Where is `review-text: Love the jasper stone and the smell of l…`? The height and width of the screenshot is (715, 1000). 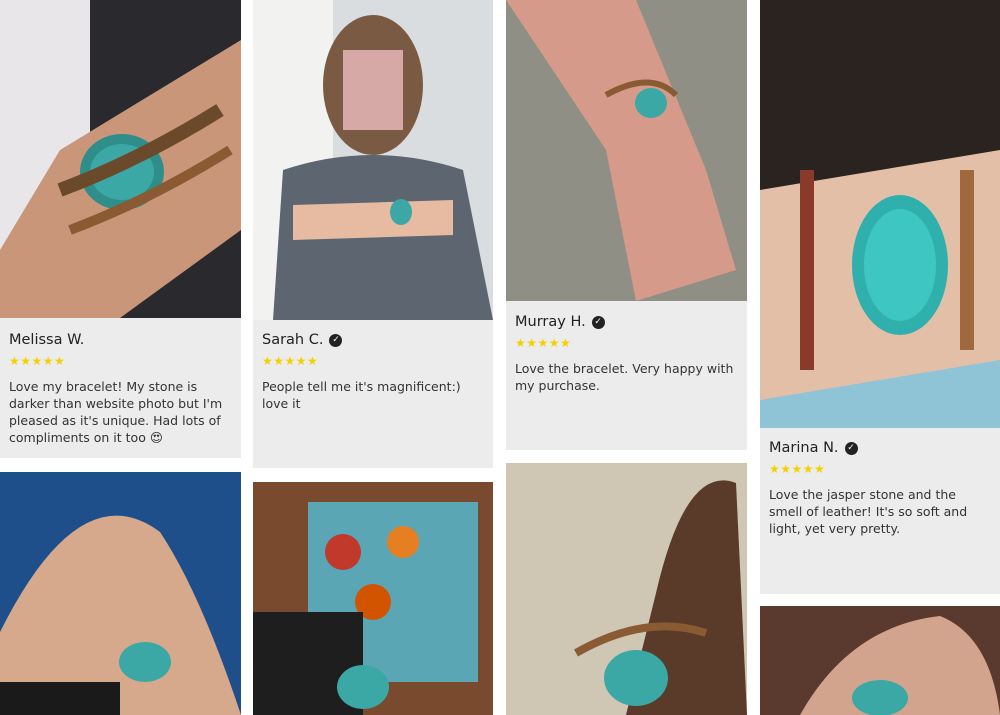 review-text: Love the jasper stone and the smell of l… is located at coordinates (868, 511).